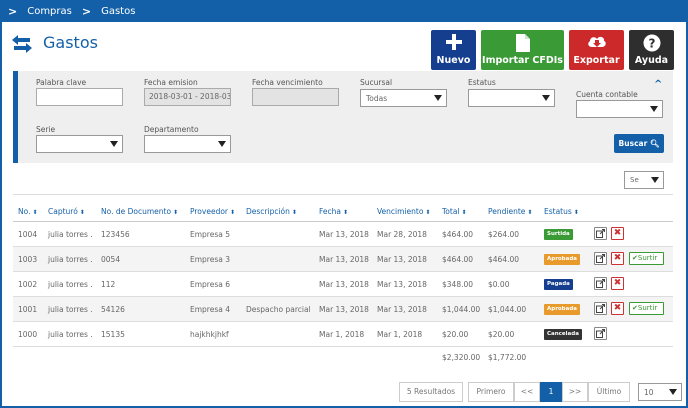 Image resolution: width=688 pixels, height=408 pixels. What do you see at coordinates (113, 334) in the screenshot?
I see `cell-documento: 15135` at bounding box center [113, 334].